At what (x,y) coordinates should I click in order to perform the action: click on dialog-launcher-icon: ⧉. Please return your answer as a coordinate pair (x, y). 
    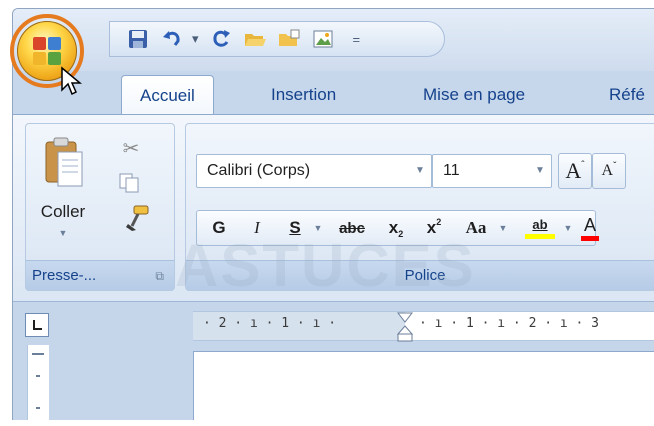
    Looking at the image, I should click on (159, 276).